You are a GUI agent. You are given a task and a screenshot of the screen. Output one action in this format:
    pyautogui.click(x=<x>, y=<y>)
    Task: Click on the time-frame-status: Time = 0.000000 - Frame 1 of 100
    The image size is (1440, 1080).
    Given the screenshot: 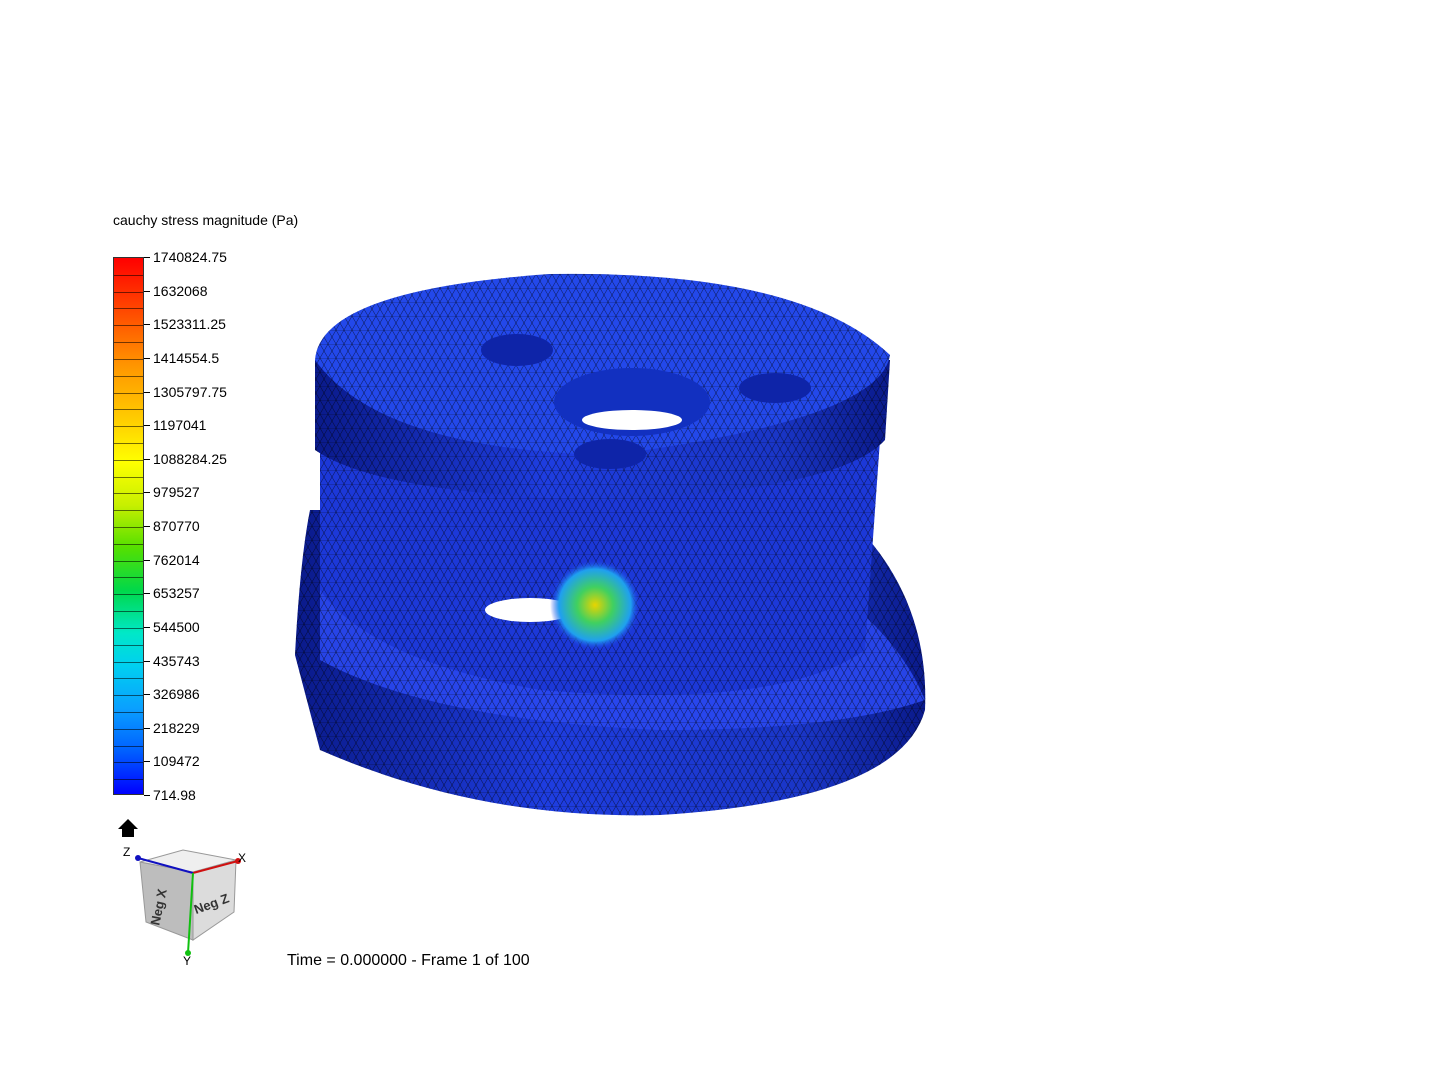 What is the action you would take?
    pyautogui.click(x=408, y=960)
    